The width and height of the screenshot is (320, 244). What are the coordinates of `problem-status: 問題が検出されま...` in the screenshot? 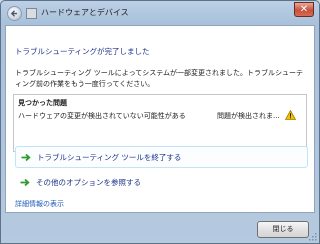 It's located at (248, 116).